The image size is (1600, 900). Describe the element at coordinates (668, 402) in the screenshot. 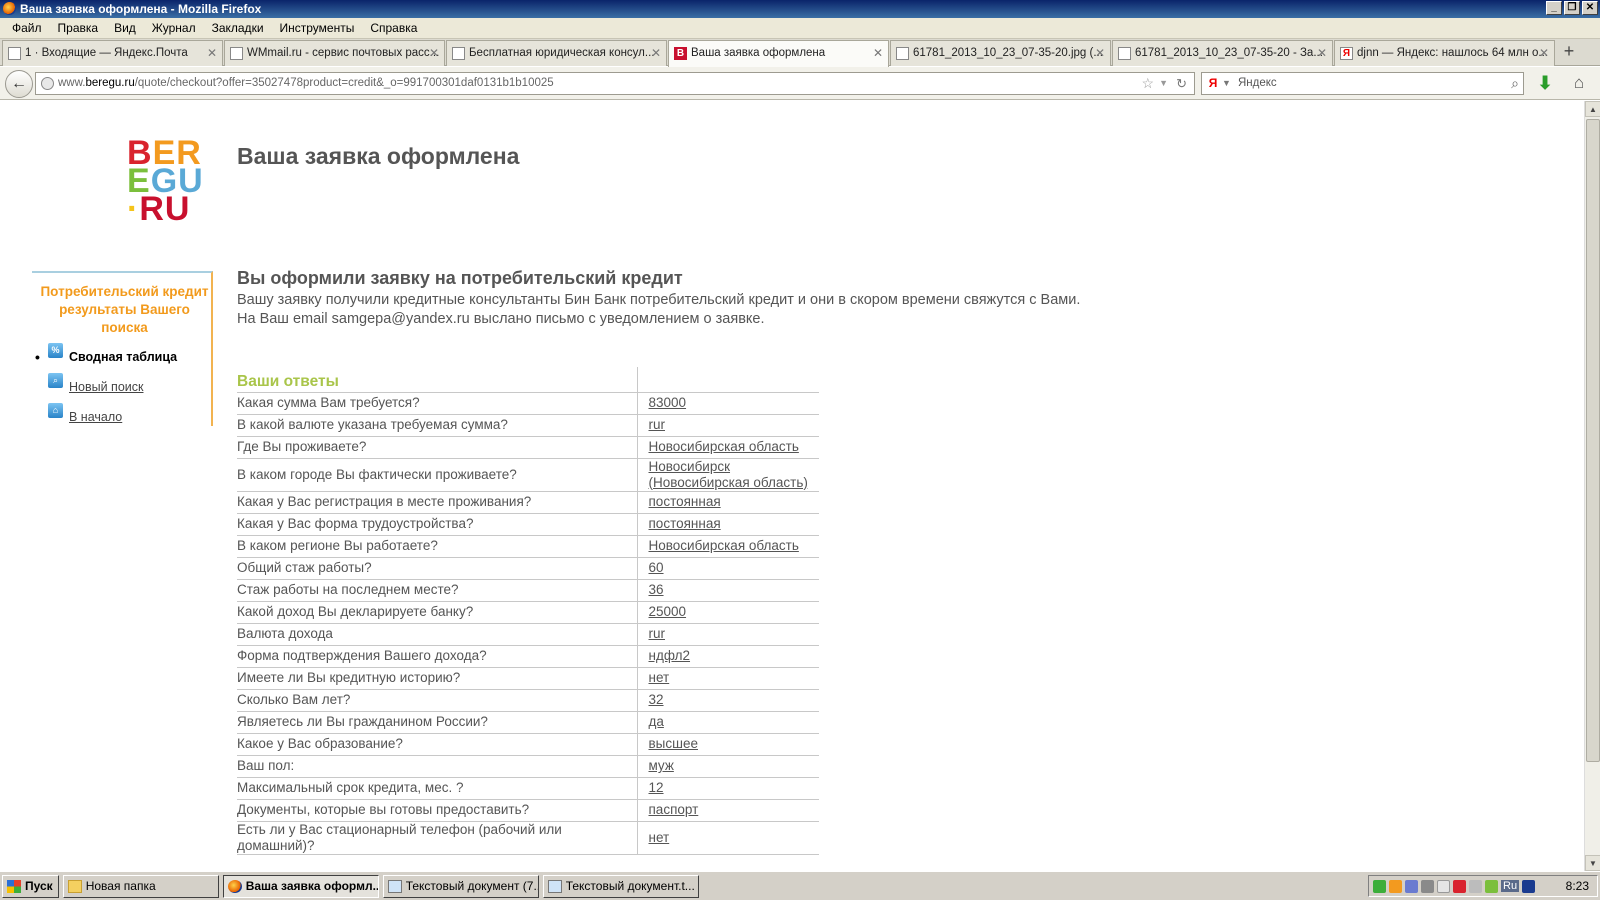

I see `answer-link: 83000` at that location.